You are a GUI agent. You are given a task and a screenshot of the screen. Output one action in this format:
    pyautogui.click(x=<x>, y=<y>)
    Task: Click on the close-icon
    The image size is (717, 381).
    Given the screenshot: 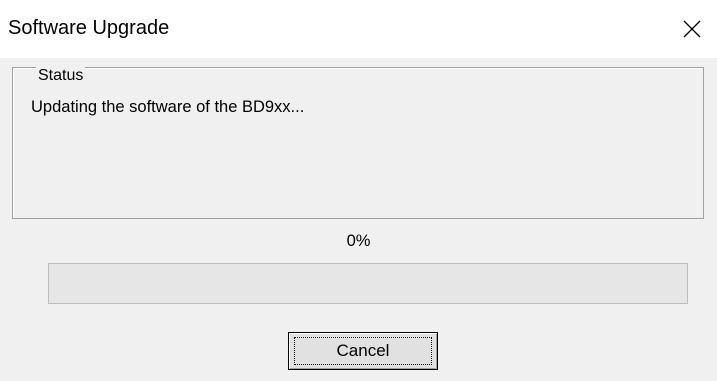 What is the action you would take?
    pyautogui.click(x=692, y=29)
    